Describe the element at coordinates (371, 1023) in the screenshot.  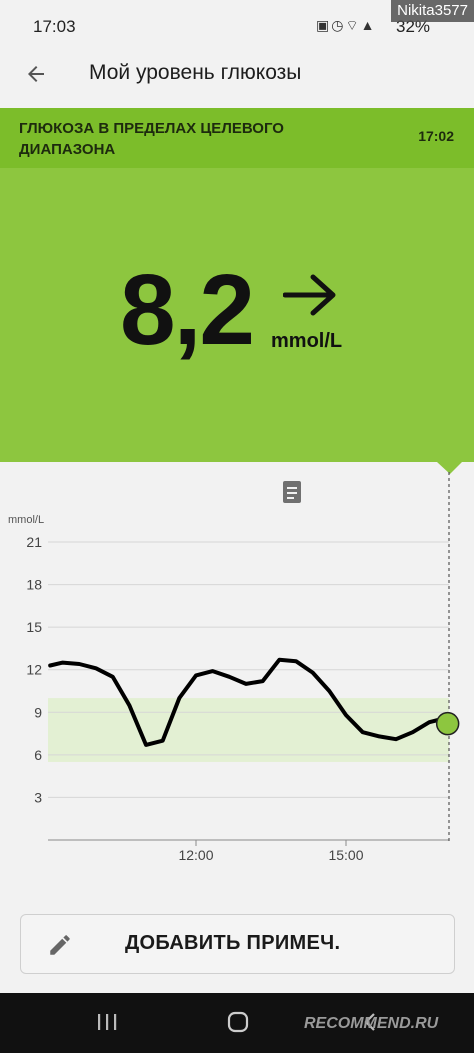
I see `watermark-site: RECOMMEND.RU` at that location.